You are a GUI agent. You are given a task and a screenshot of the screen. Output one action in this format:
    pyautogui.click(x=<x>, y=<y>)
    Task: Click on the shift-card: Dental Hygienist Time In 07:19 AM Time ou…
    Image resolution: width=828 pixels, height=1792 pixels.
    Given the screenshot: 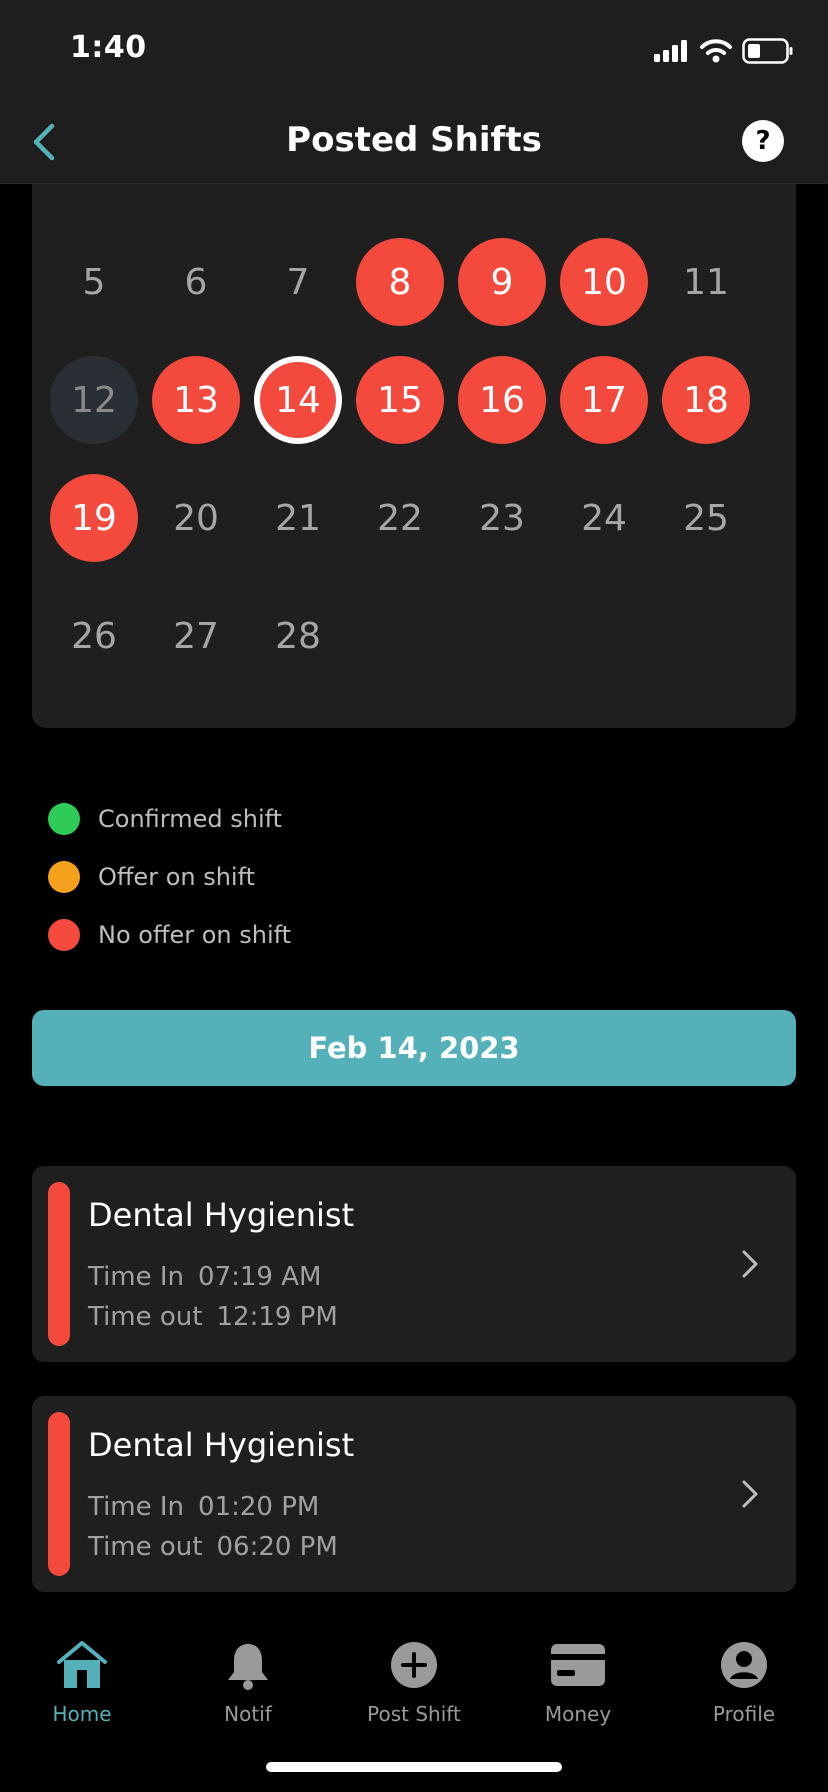 What is the action you would take?
    pyautogui.click(x=414, y=1264)
    